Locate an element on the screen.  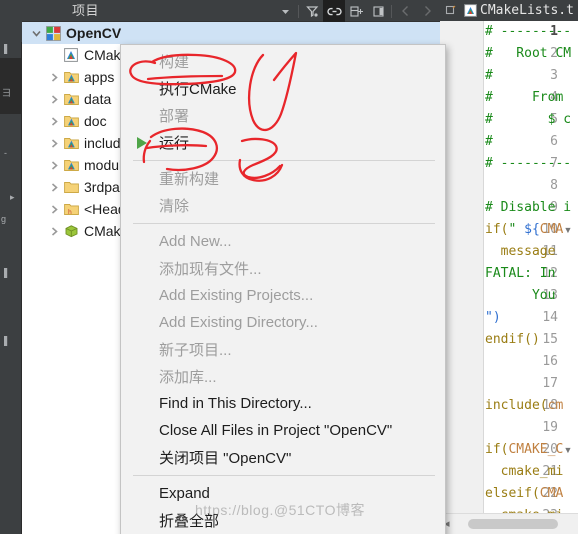
tool-strip-glyph-4: g is located at coordinates (4, 219).